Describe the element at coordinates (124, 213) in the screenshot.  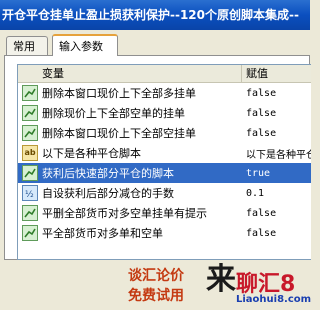
I see `param-name: 平删全部货币对多空单挂单有提示` at that location.